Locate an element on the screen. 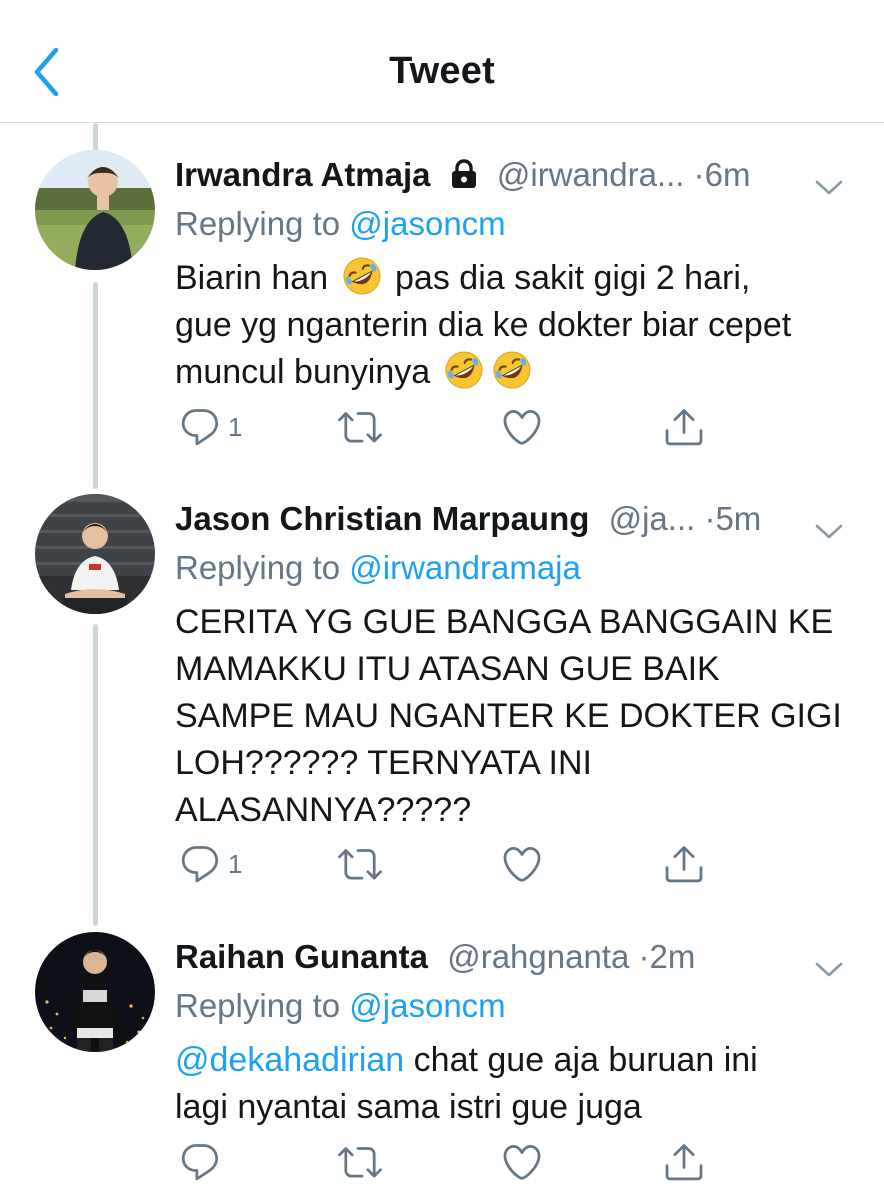 Image resolution: width=884 pixels, height=1200 pixels. lock-icon is located at coordinates (464, 178).